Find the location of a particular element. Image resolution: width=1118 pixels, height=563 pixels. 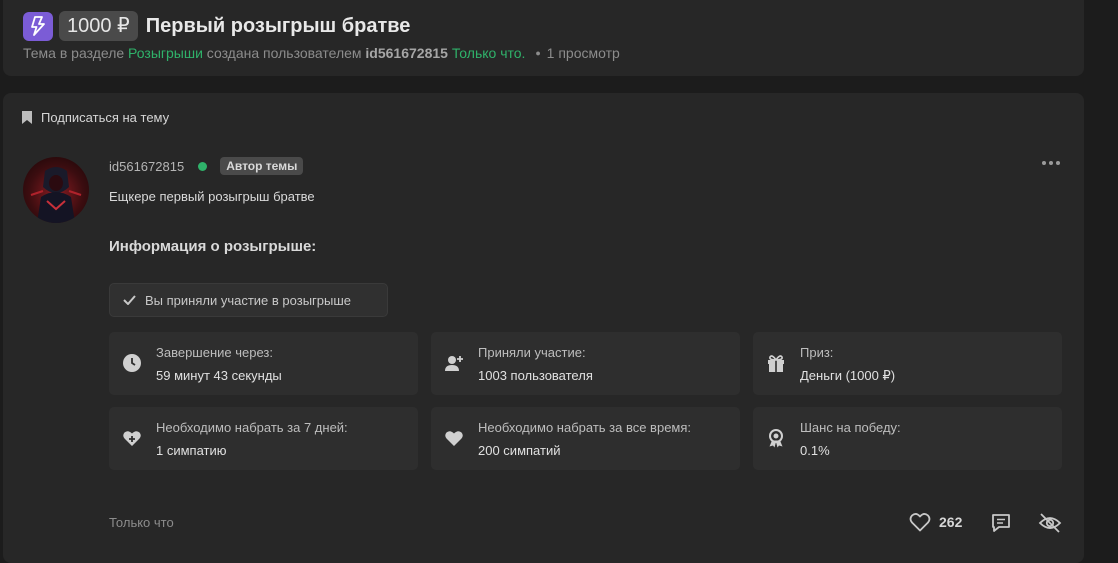

joined-label: Вы приняли участие в розыгрыше is located at coordinates (248, 300).